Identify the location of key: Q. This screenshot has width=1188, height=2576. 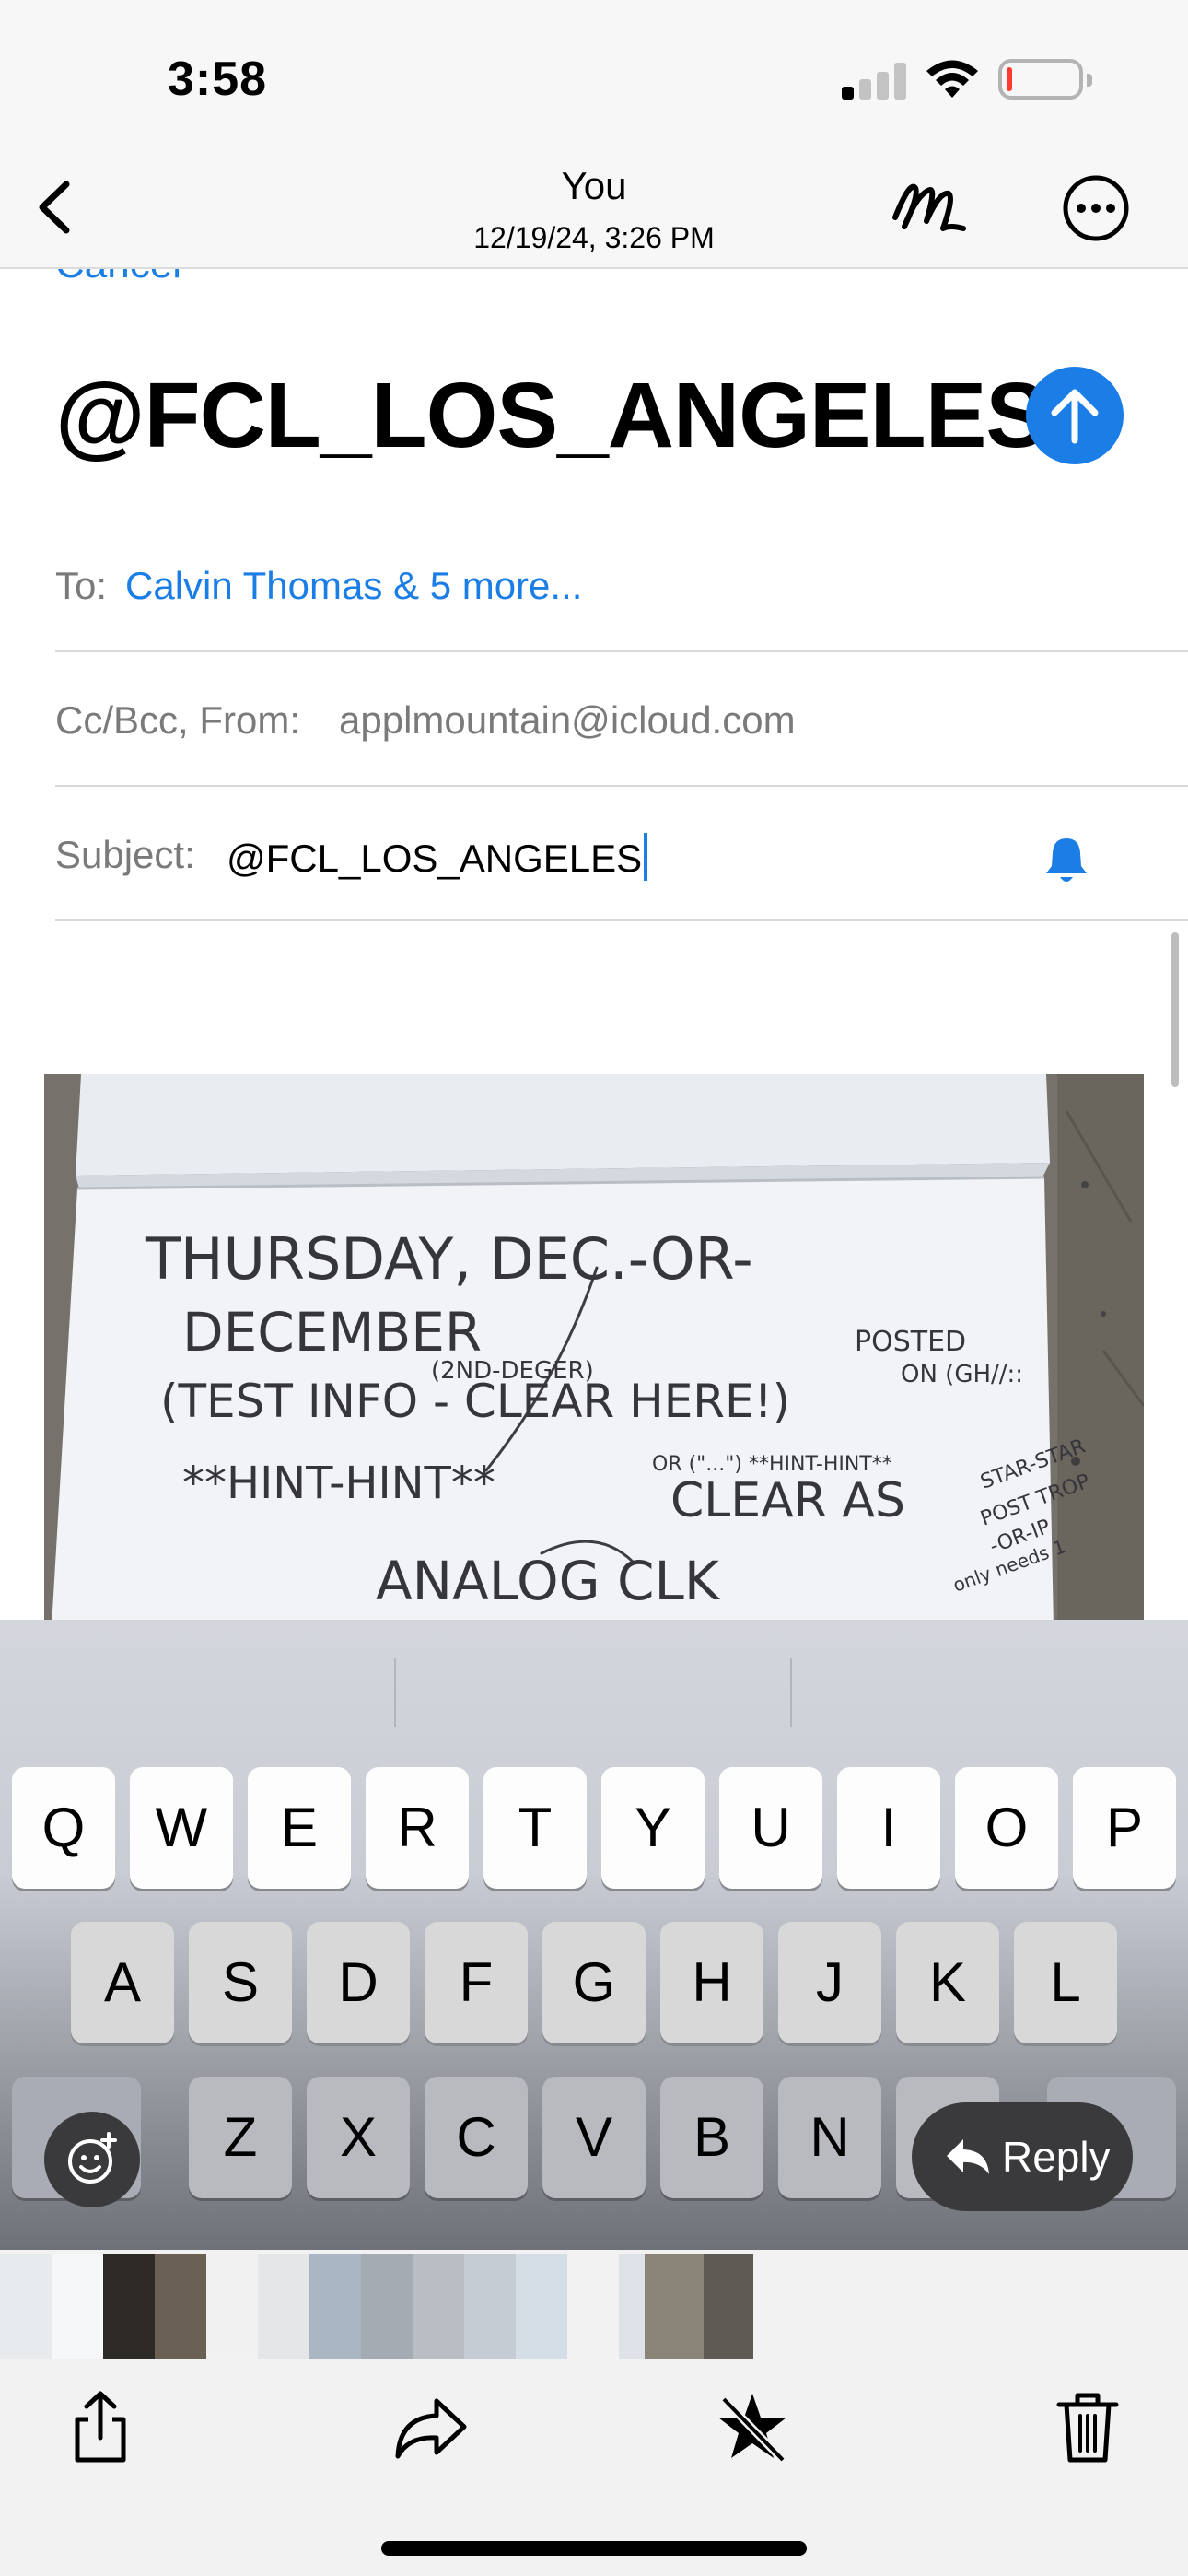
(64, 1828).